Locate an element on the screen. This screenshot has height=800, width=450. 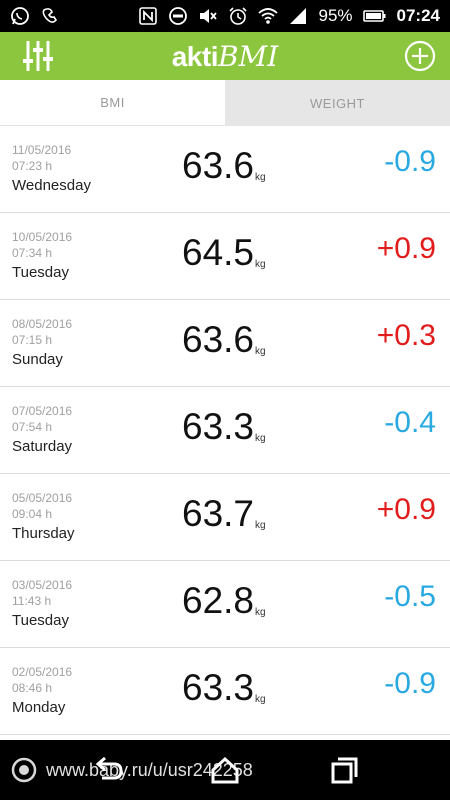
list-item: 08/05/2016 07:15 h Sunday 63.6 kg +0.3 is located at coordinates (225, 343).